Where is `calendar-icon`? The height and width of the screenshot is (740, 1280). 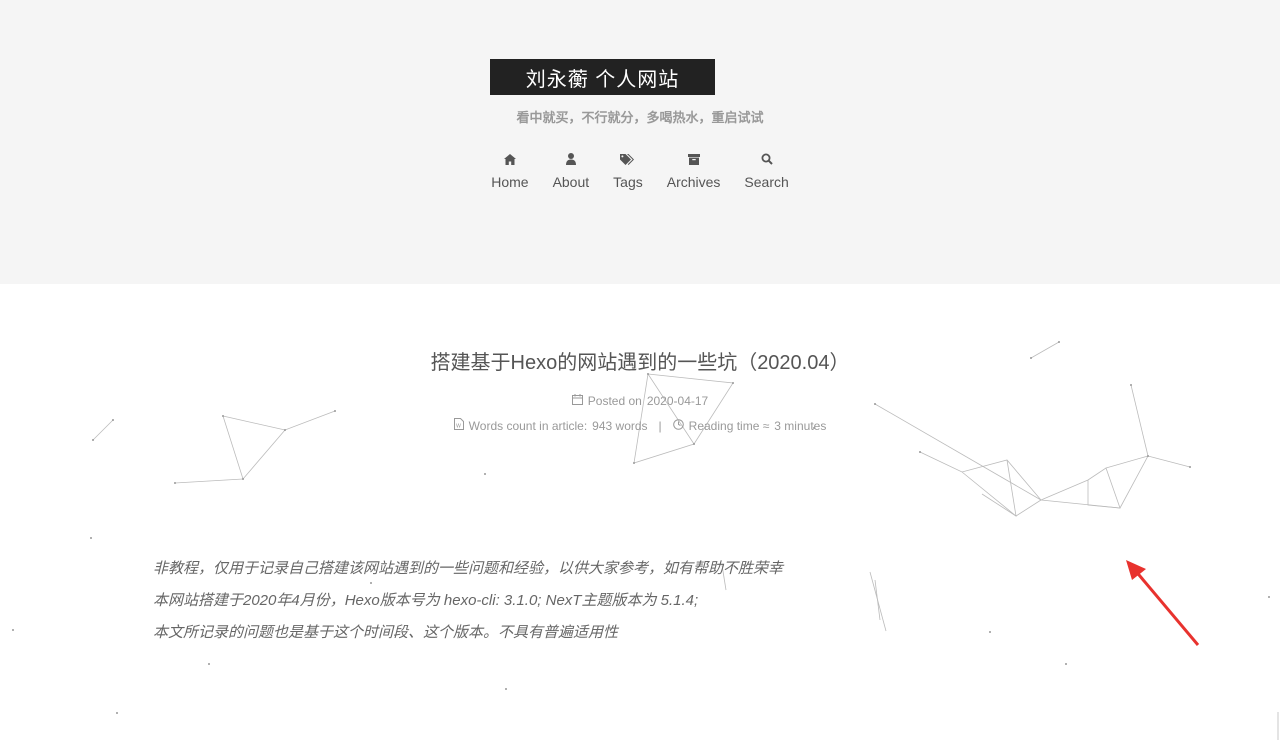
calendar-icon is located at coordinates (577, 401).